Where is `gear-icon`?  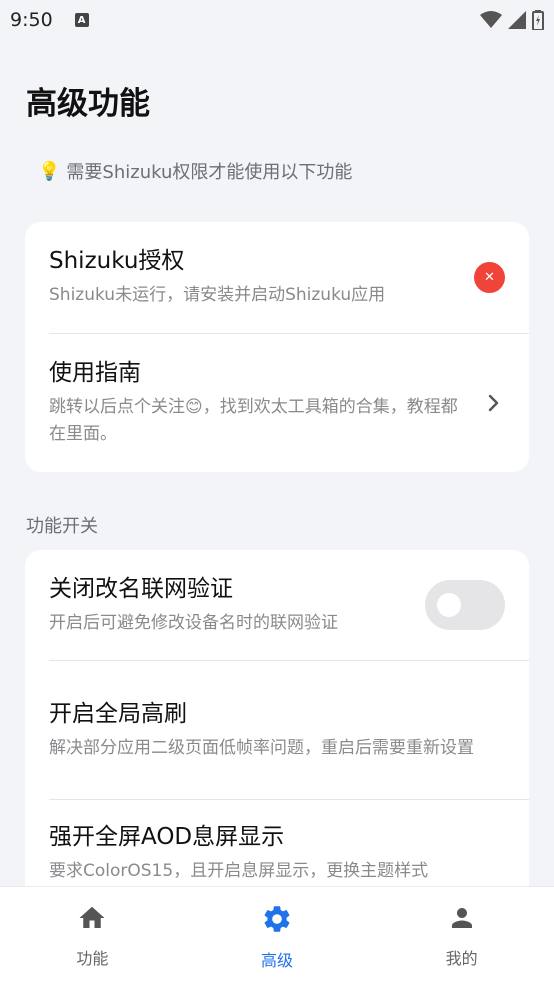
gear-icon is located at coordinates (277, 919).